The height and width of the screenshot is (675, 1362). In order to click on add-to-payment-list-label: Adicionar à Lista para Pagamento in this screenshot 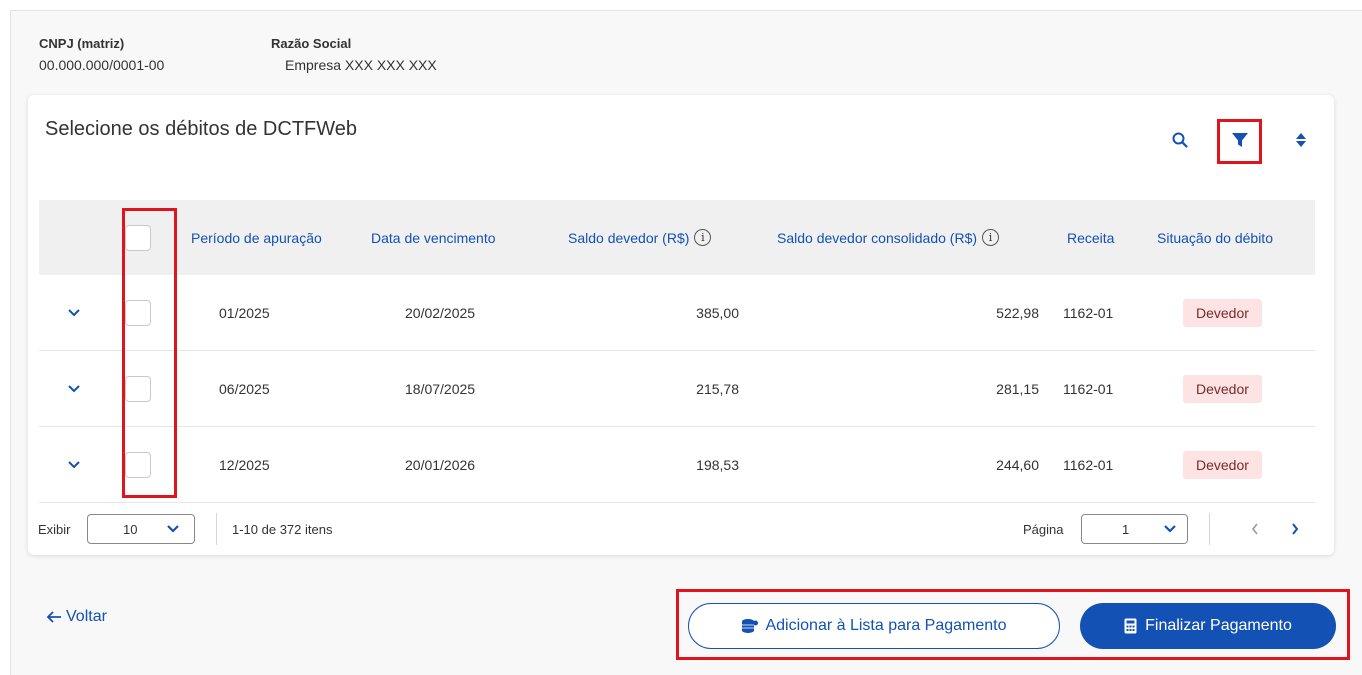, I will do `click(886, 625)`.